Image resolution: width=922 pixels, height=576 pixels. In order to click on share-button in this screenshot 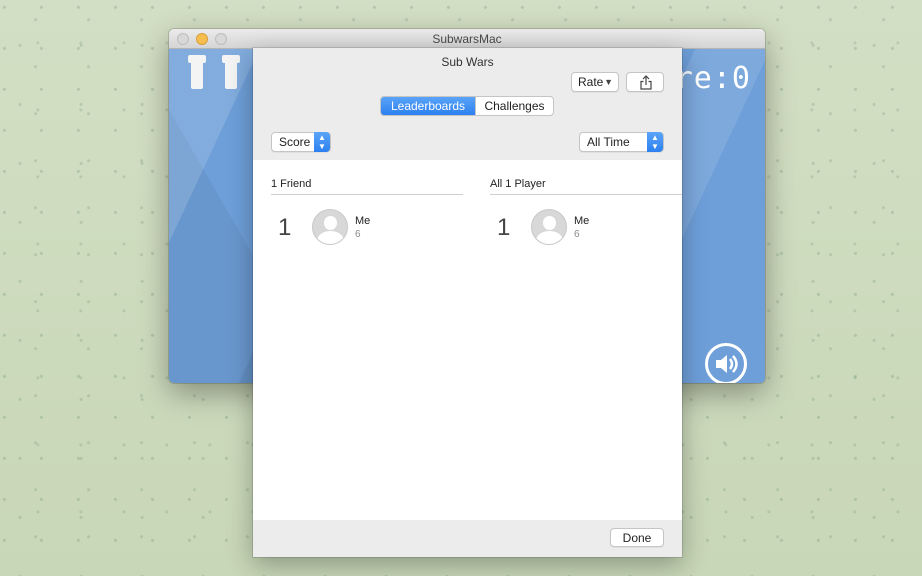, I will do `click(645, 82)`.